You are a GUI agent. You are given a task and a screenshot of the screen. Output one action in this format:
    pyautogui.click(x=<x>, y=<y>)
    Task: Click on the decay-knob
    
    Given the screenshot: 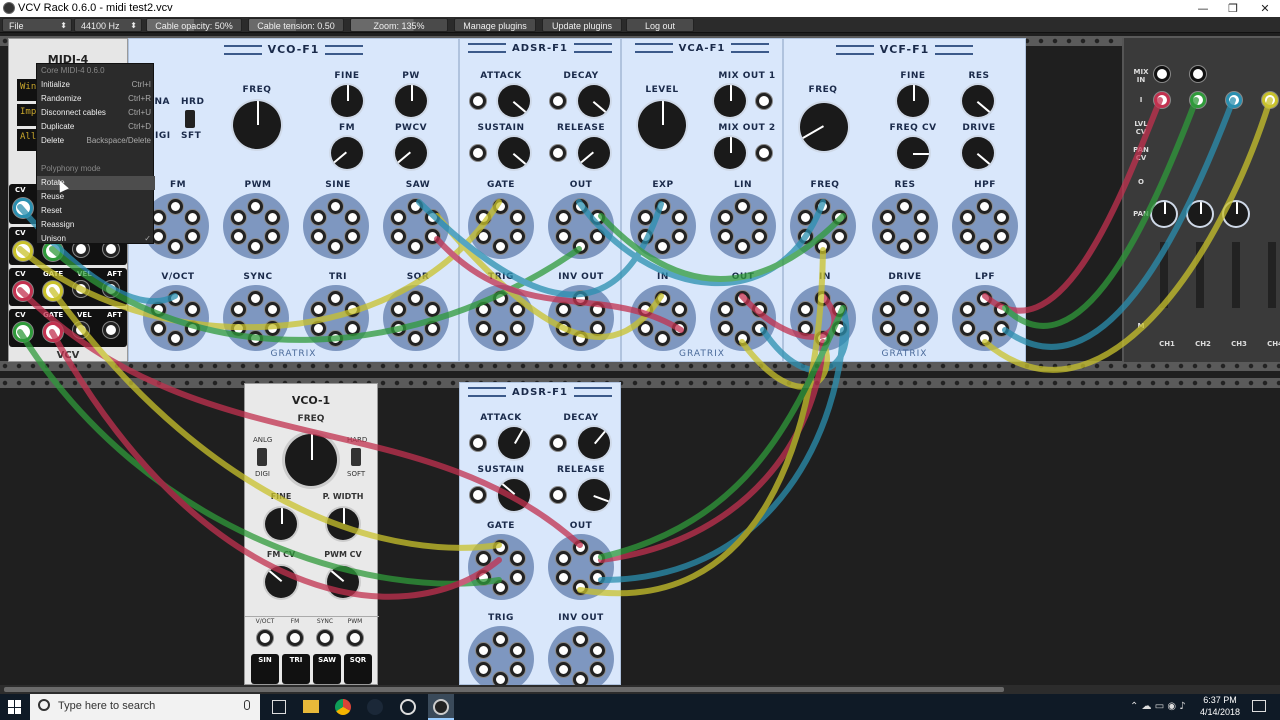 What is the action you would take?
    pyautogui.click(x=594, y=443)
    